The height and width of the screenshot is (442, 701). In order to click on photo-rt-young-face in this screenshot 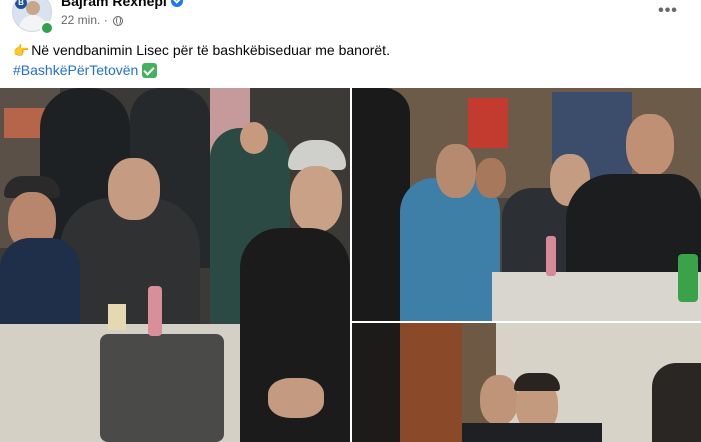, I will do `click(456, 171)`.